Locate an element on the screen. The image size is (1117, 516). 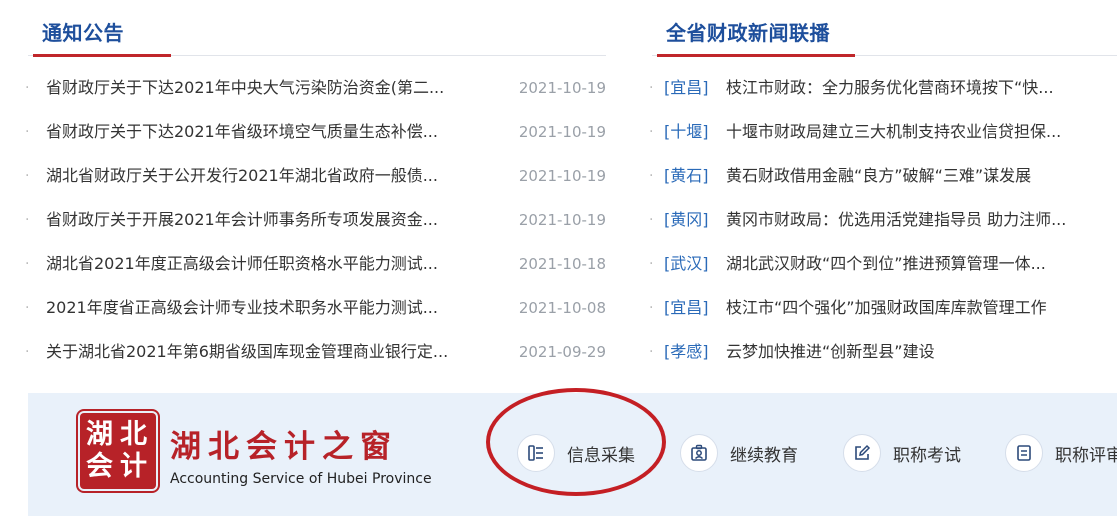
nav-label: 职称考试 is located at coordinates (927, 453).